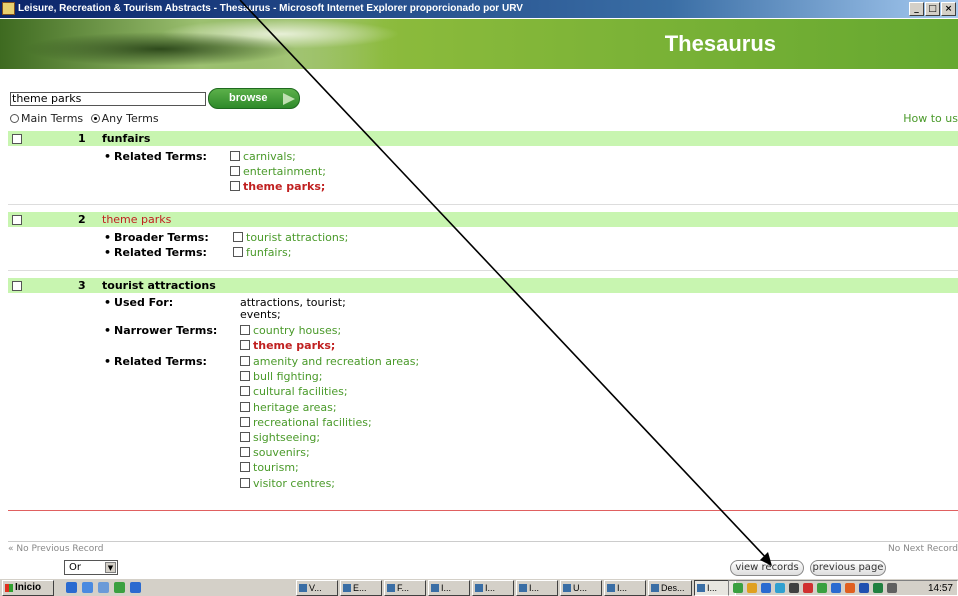 Image resolution: width=958 pixels, height=596 pixels. Describe the element at coordinates (28, 588) in the screenshot. I see `start-button: Inicio` at that location.